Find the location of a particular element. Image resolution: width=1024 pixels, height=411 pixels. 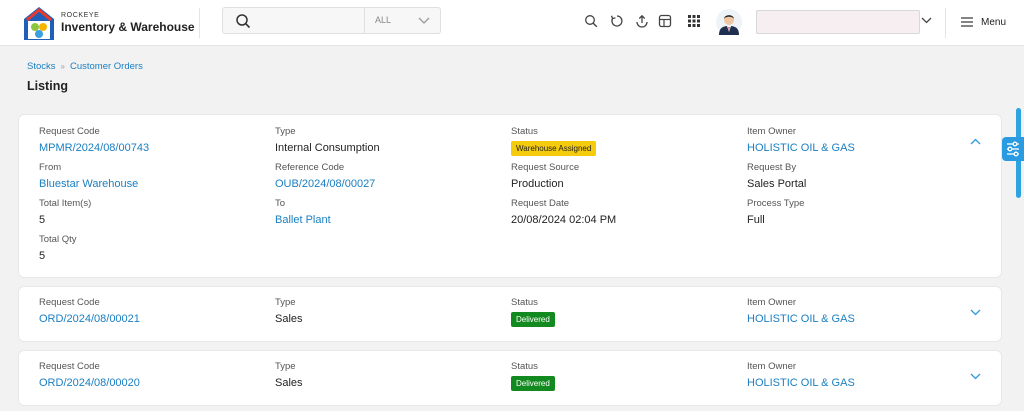

field-status: Status Warehouse Assigned is located at coordinates (554, 141).